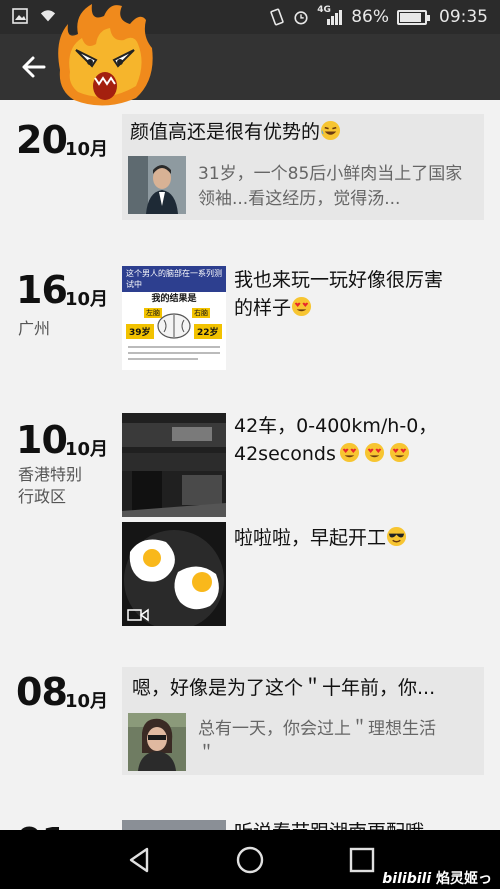 This screenshot has width=500, height=889. What do you see at coordinates (410, 17) in the screenshot?
I see `battery-fill` at bounding box center [410, 17].